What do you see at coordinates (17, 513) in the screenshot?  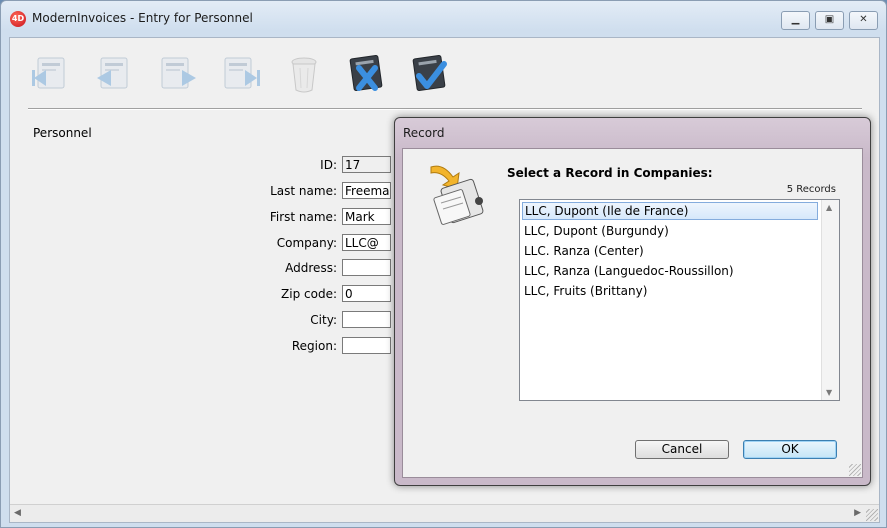 I see `scroll-left-icon: ◀` at bounding box center [17, 513].